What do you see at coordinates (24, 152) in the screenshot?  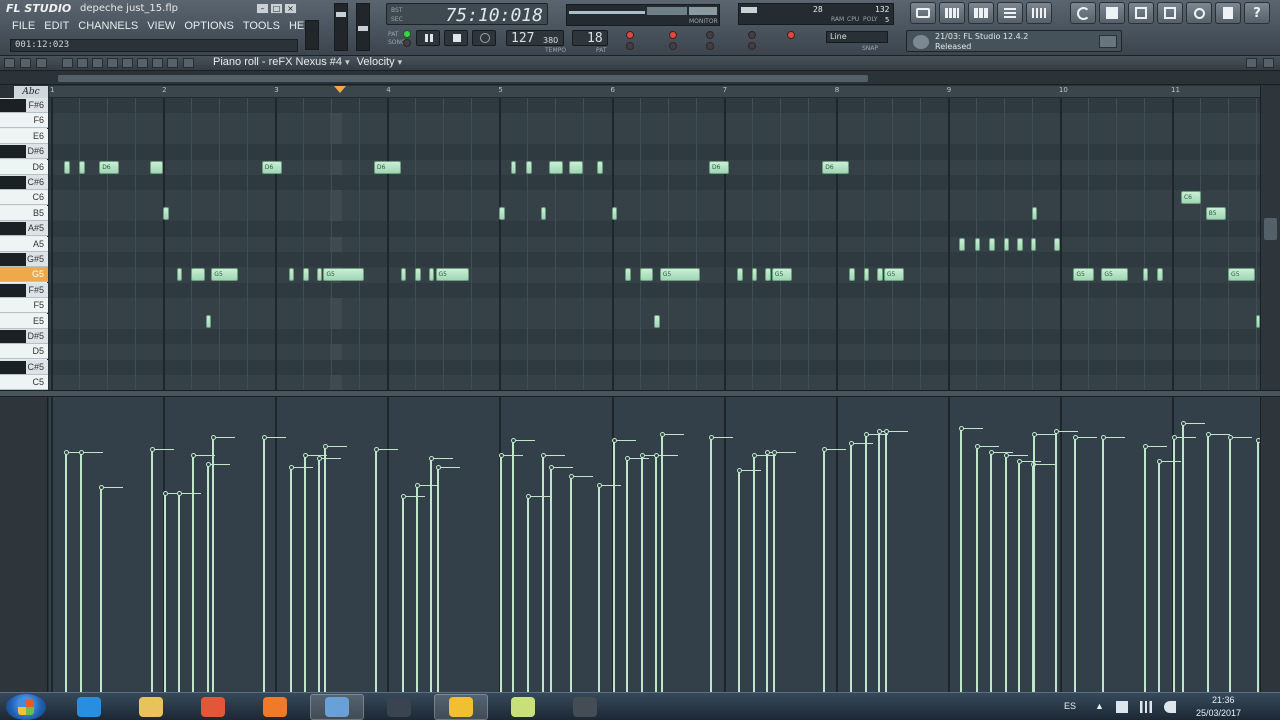 I see `piano-key: D#6` at bounding box center [24, 152].